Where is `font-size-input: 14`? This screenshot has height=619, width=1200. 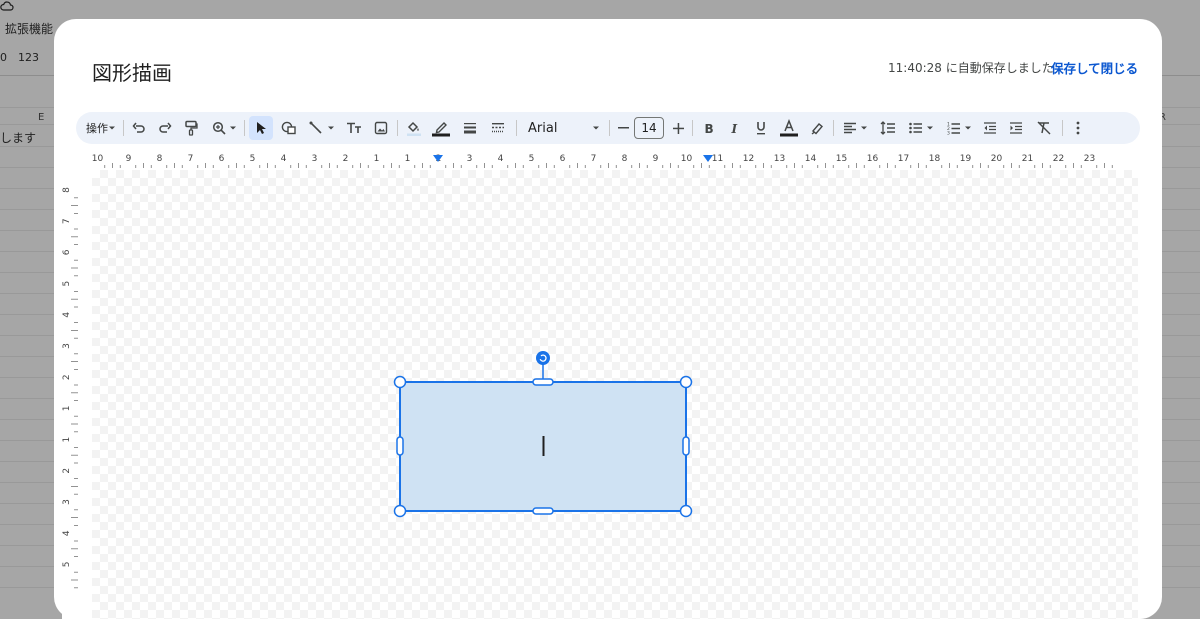 font-size-input: 14 is located at coordinates (649, 128).